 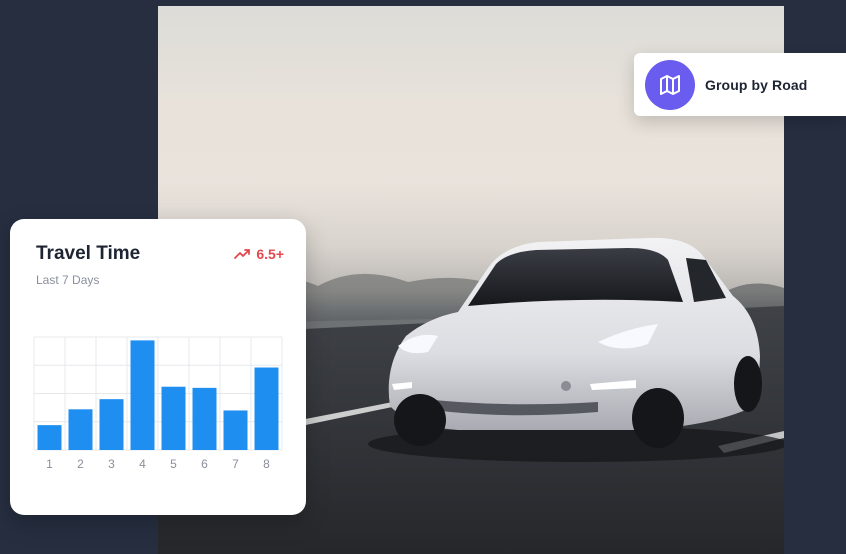 What do you see at coordinates (756, 84) in the screenshot?
I see `group-by-road-label: Group by Road` at bounding box center [756, 84].